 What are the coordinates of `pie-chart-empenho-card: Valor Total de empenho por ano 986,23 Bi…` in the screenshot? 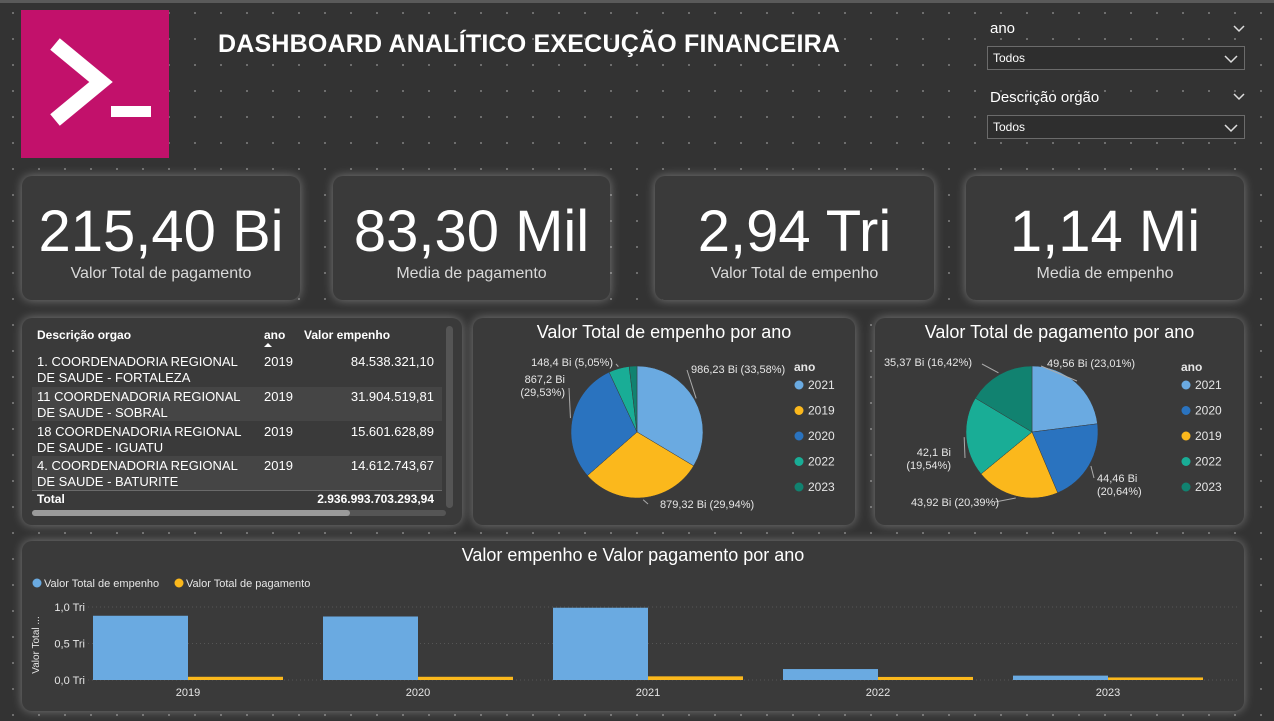 It's located at (664, 421).